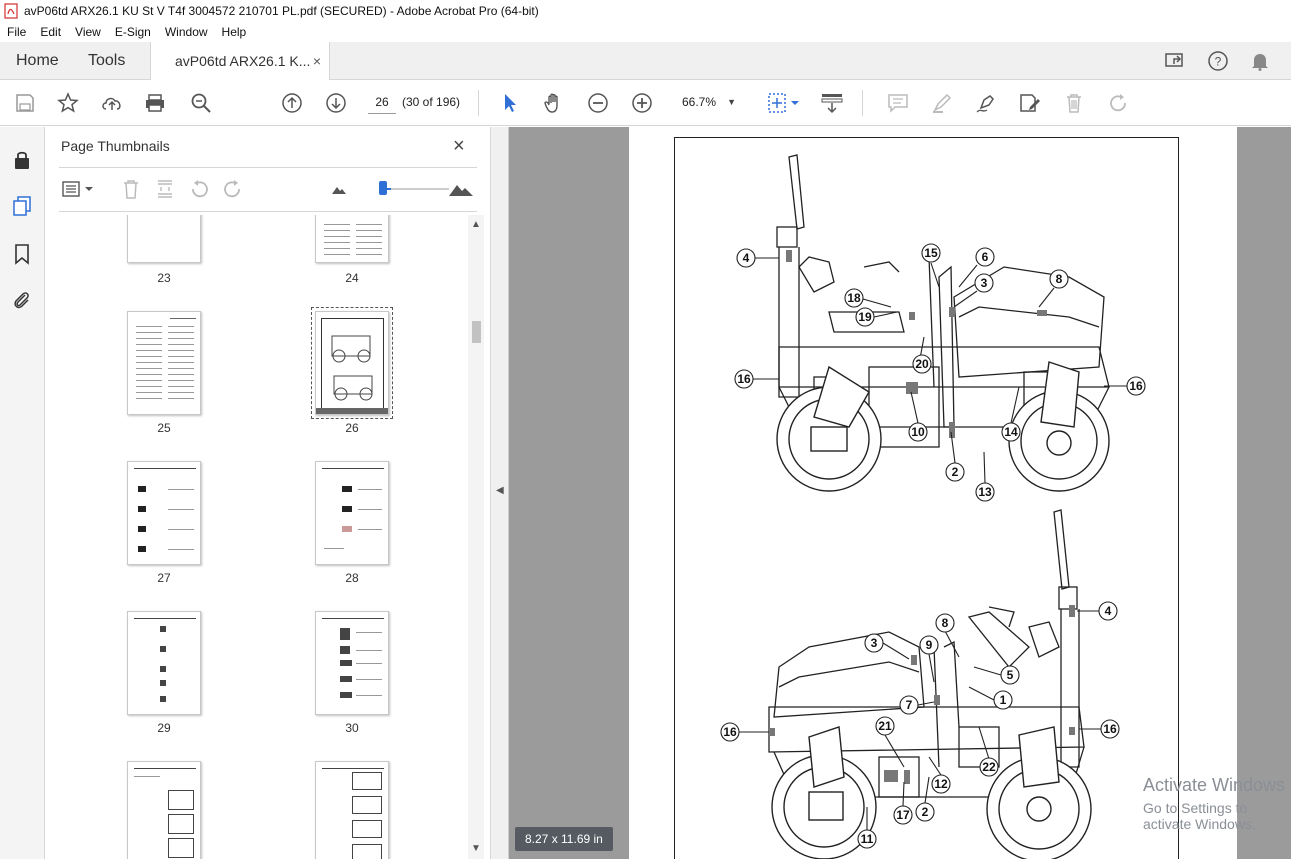 The width and height of the screenshot is (1291, 859). I want to click on share-screen-icon, so click(1176, 61).